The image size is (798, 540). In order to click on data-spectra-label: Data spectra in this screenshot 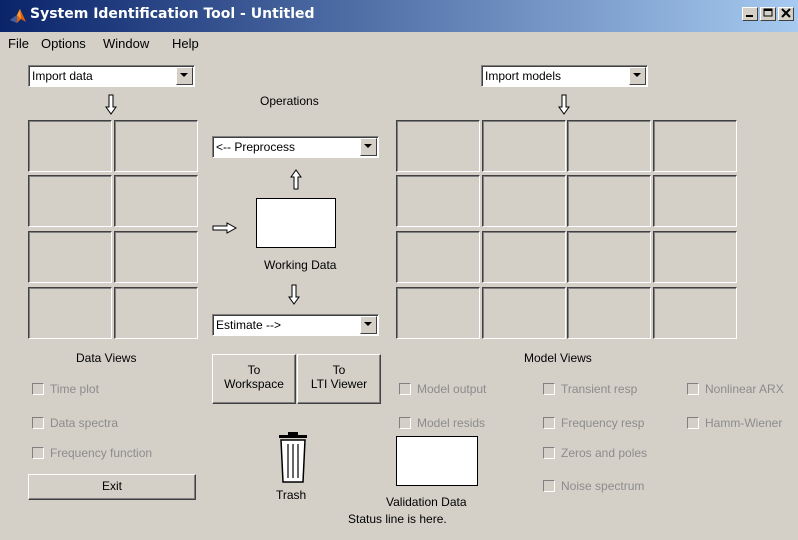, I will do `click(84, 423)`.